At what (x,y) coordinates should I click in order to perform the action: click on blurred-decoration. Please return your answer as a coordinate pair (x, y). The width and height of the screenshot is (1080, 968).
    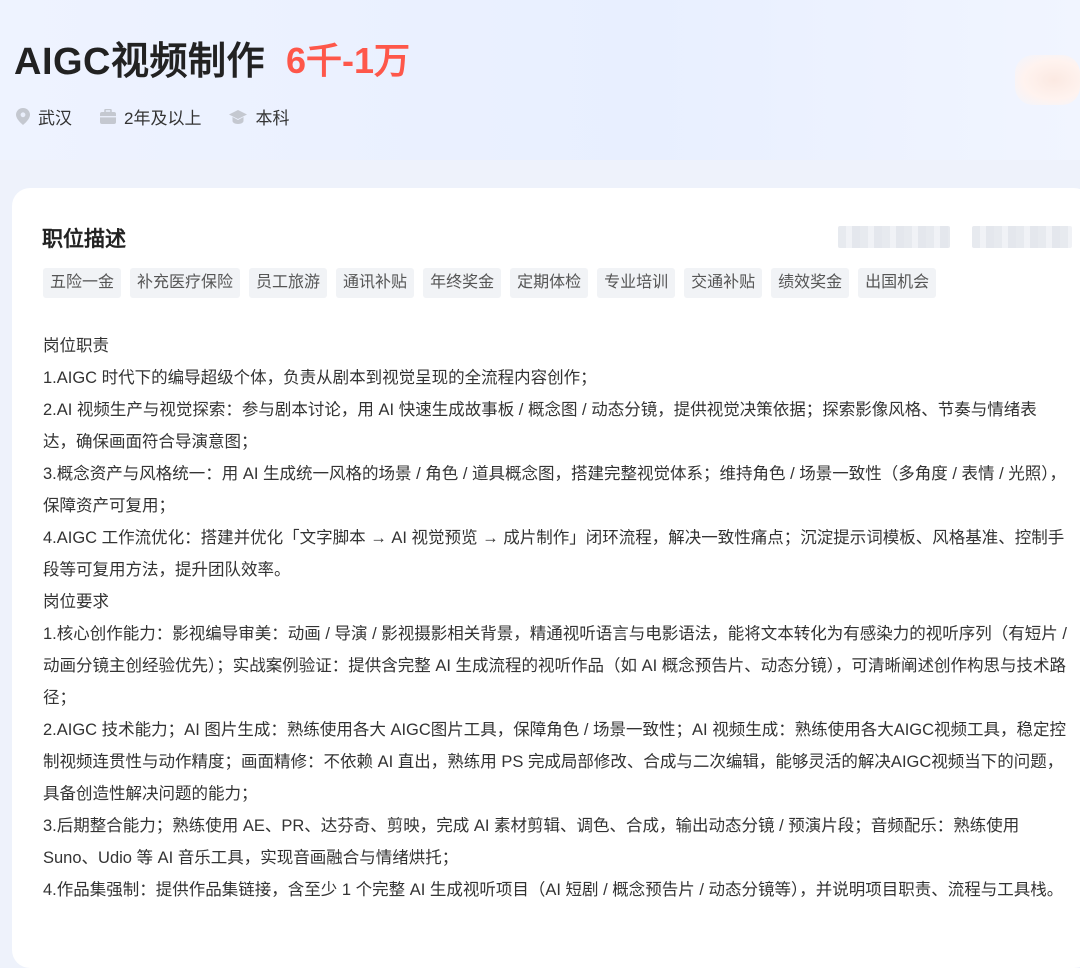
    Looking at the image, I should click on (1047, 80).